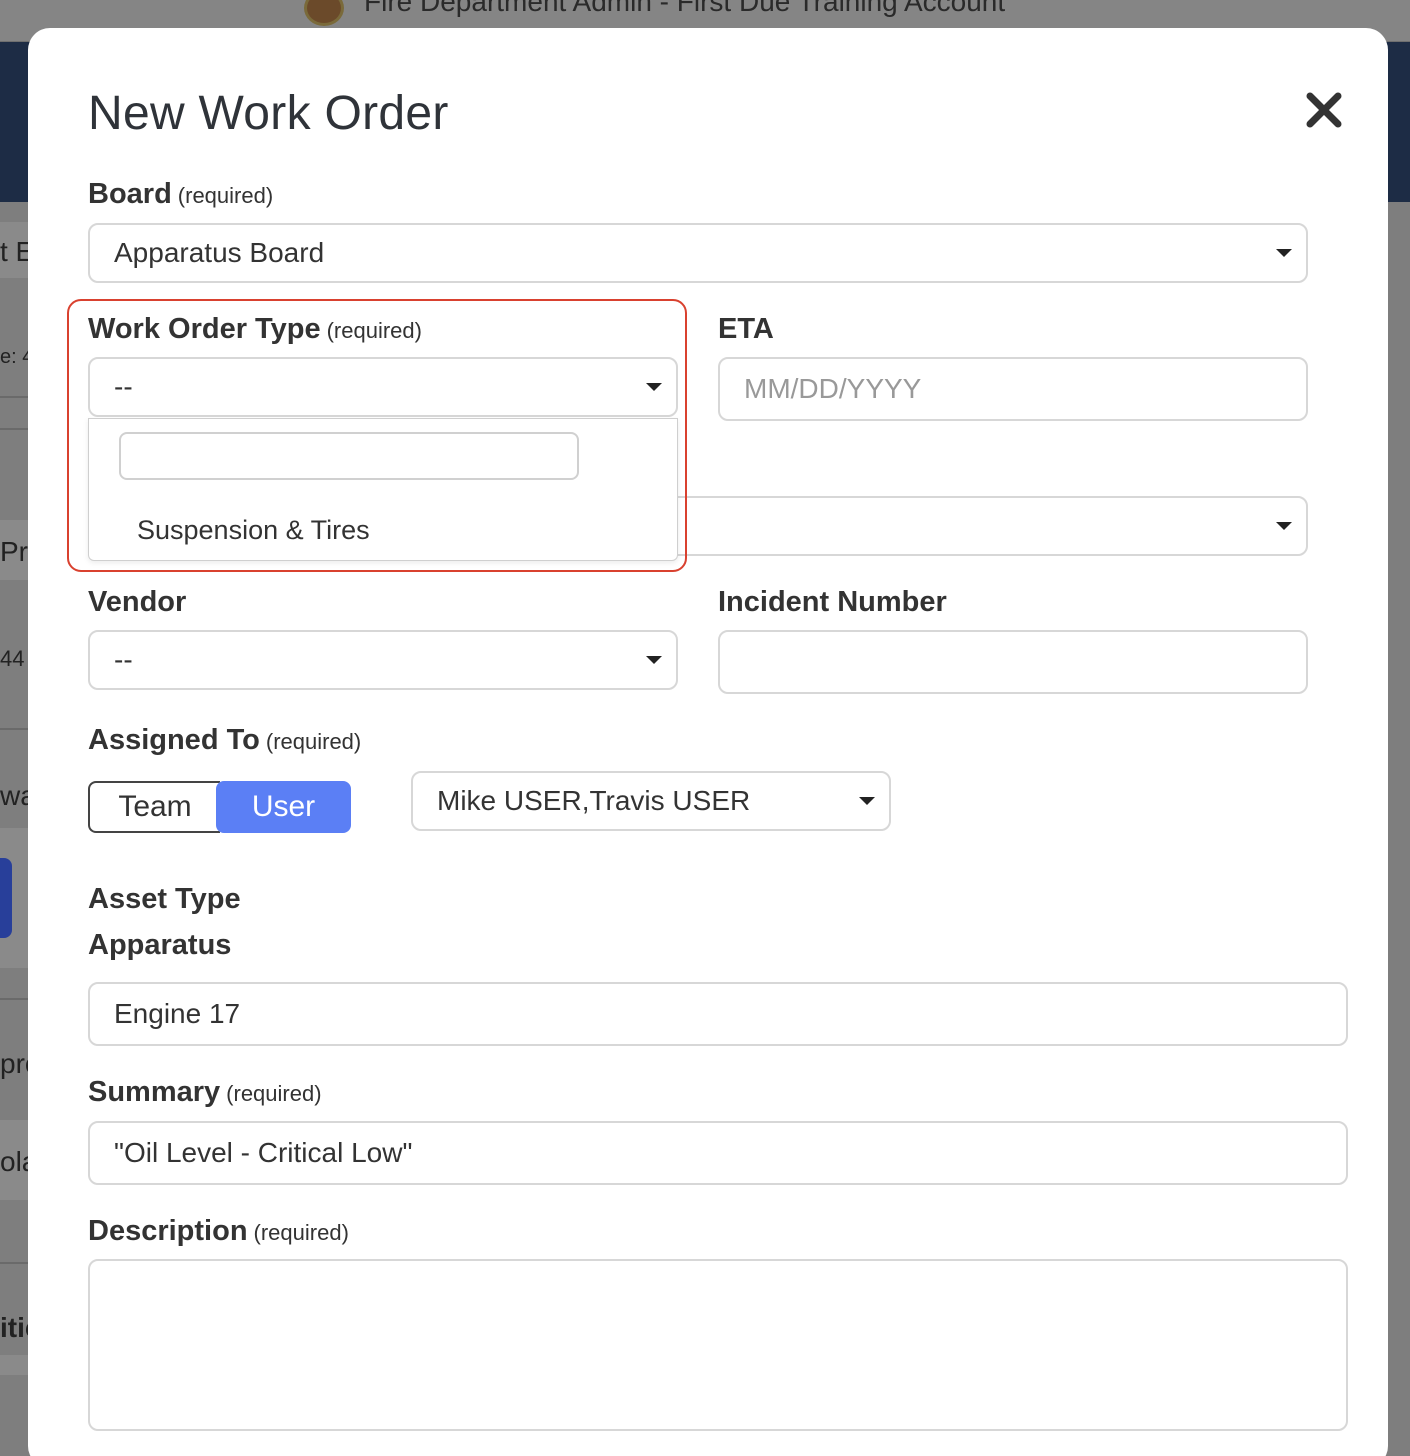  Describe the element at coordinates (383, 387) in the screenshot. I see `work-order-type-select: --` at that location.